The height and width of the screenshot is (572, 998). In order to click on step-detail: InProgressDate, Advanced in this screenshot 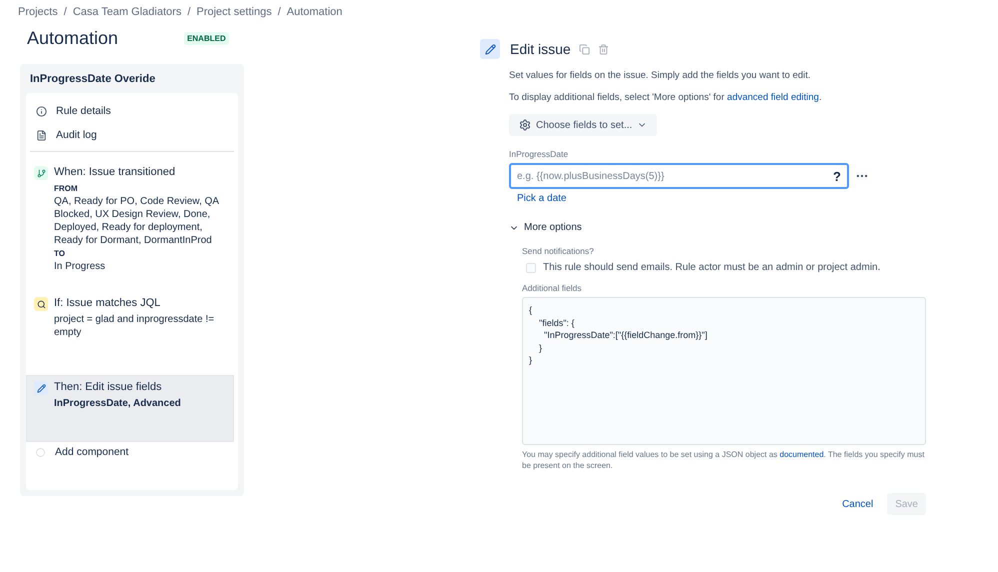, I will do `click(117, 403)`.